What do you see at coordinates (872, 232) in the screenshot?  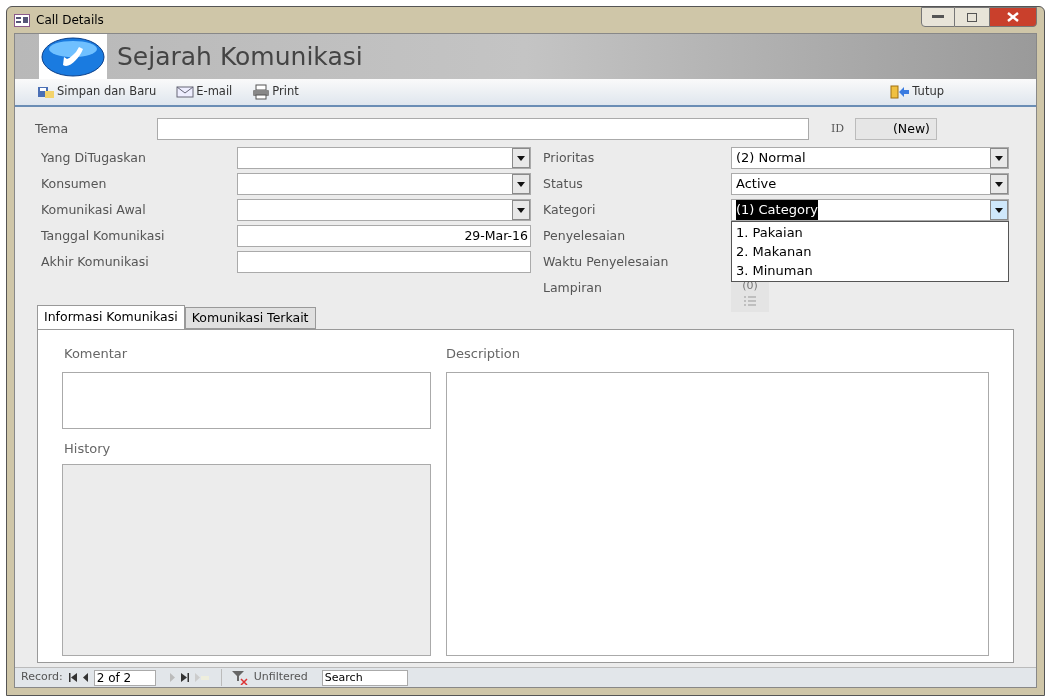 I see `dropdown-option: 1. Pakaian` at bounding box center [872, 232].